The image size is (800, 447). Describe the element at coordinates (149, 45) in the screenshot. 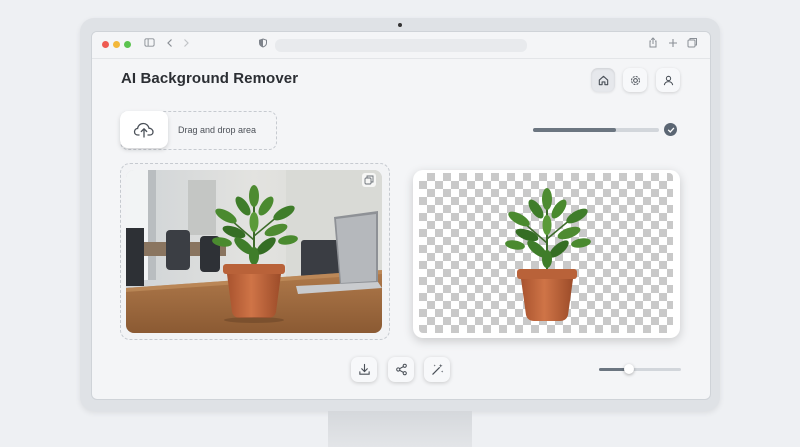

I see `sidebar-toggle-icon` at that location.